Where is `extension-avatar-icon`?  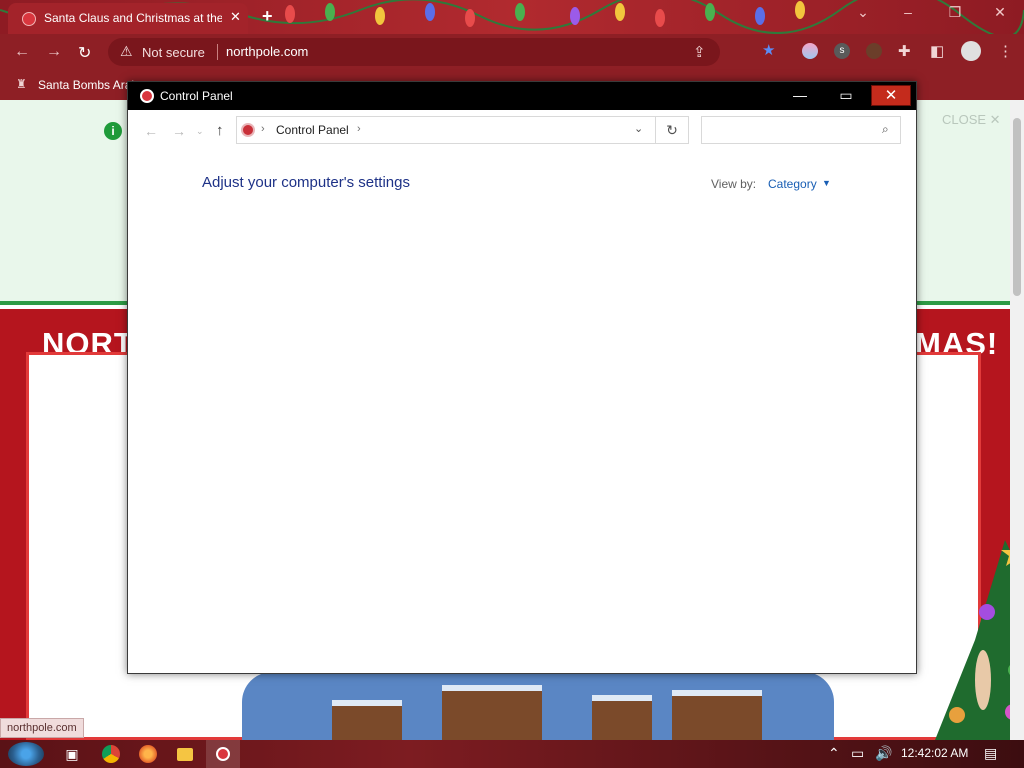
extension-avatar-icon is located at coordinates (874, 51).